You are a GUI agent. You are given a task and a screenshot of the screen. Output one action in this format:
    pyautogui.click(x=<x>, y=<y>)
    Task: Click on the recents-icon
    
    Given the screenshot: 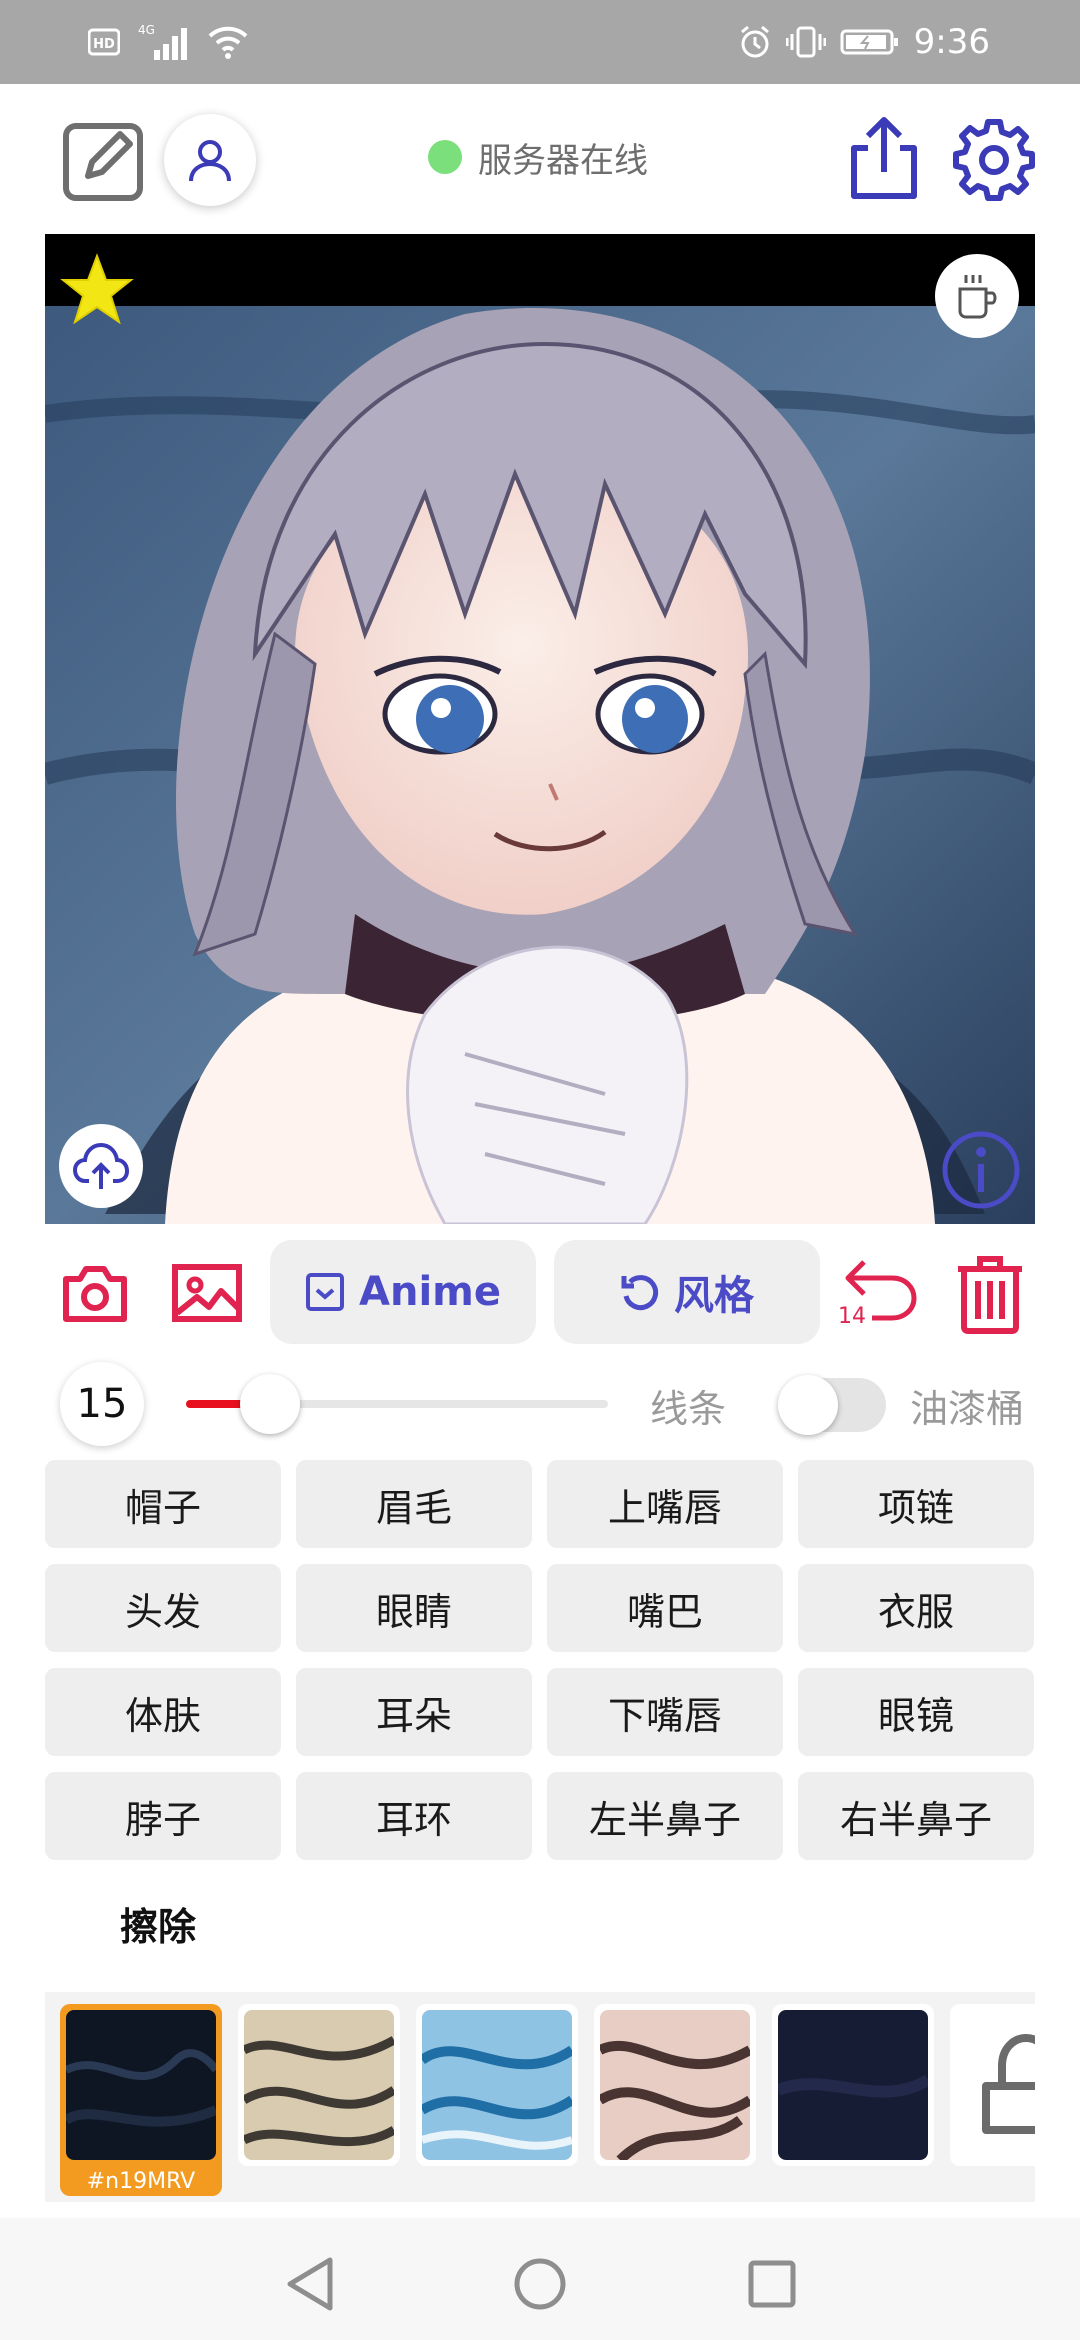 What is the action you would take?
    pyautogui.click(x=772, y=2284)
    